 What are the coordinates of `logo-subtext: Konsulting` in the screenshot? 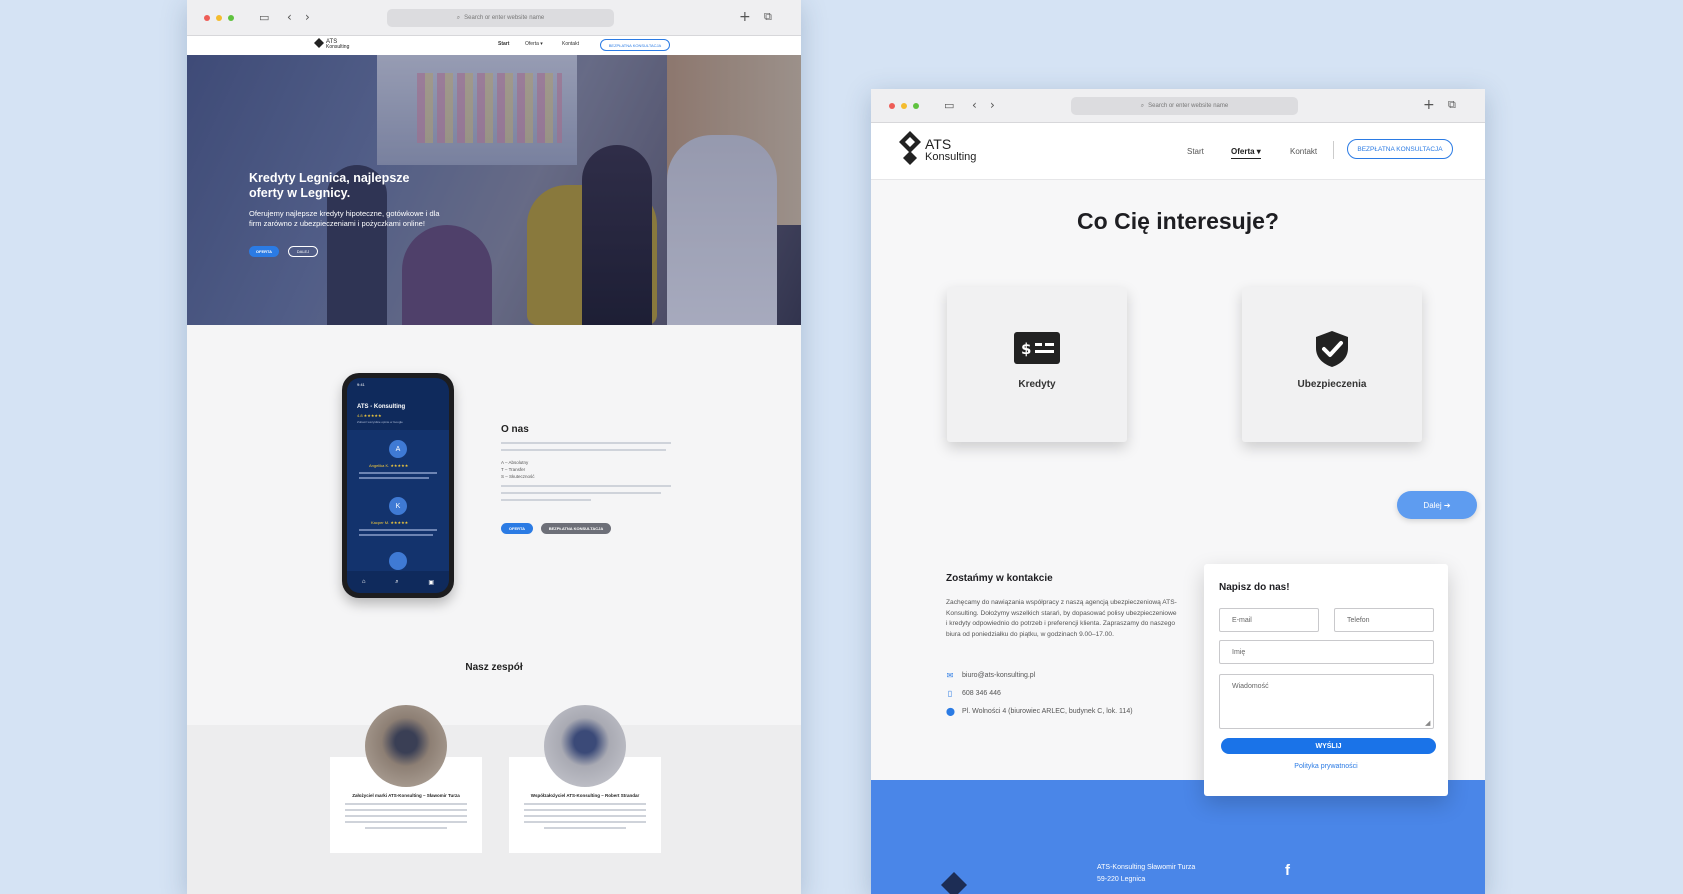 It's located at (951, 157).